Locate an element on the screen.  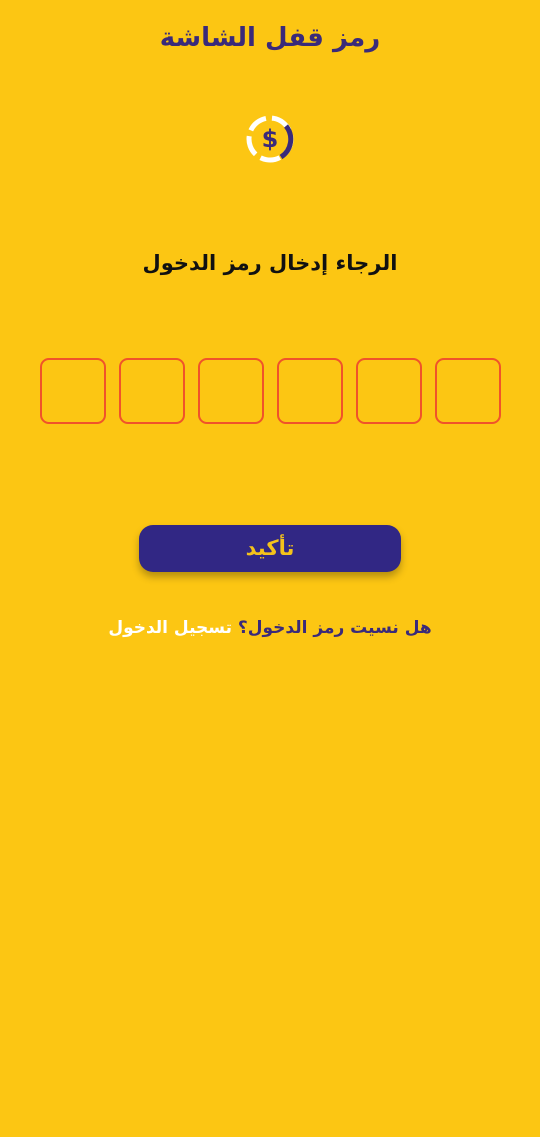
forgot-pin-text: هل نسيت رمز الدخول؟ is located at coordinates (334, 628).